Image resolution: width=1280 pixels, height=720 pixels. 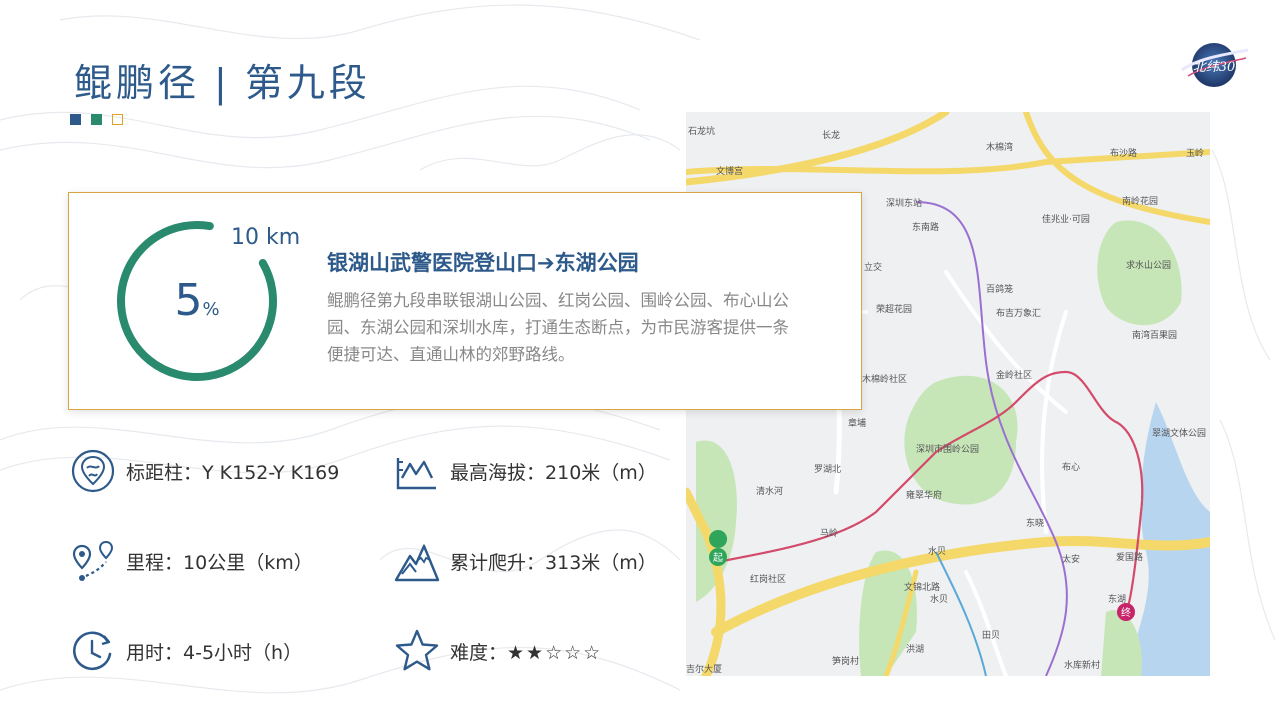 I want to click on stat-max-altitude: 最高海拔：210米（m）, so click(x=525, y=471).